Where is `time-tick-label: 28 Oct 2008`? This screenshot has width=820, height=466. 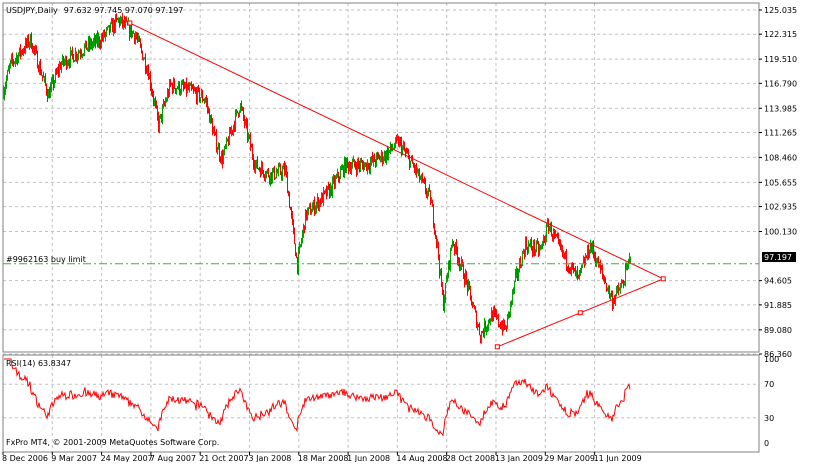
time-tick-label: 28 Oct 2008 is located at coordinates (470, 458).